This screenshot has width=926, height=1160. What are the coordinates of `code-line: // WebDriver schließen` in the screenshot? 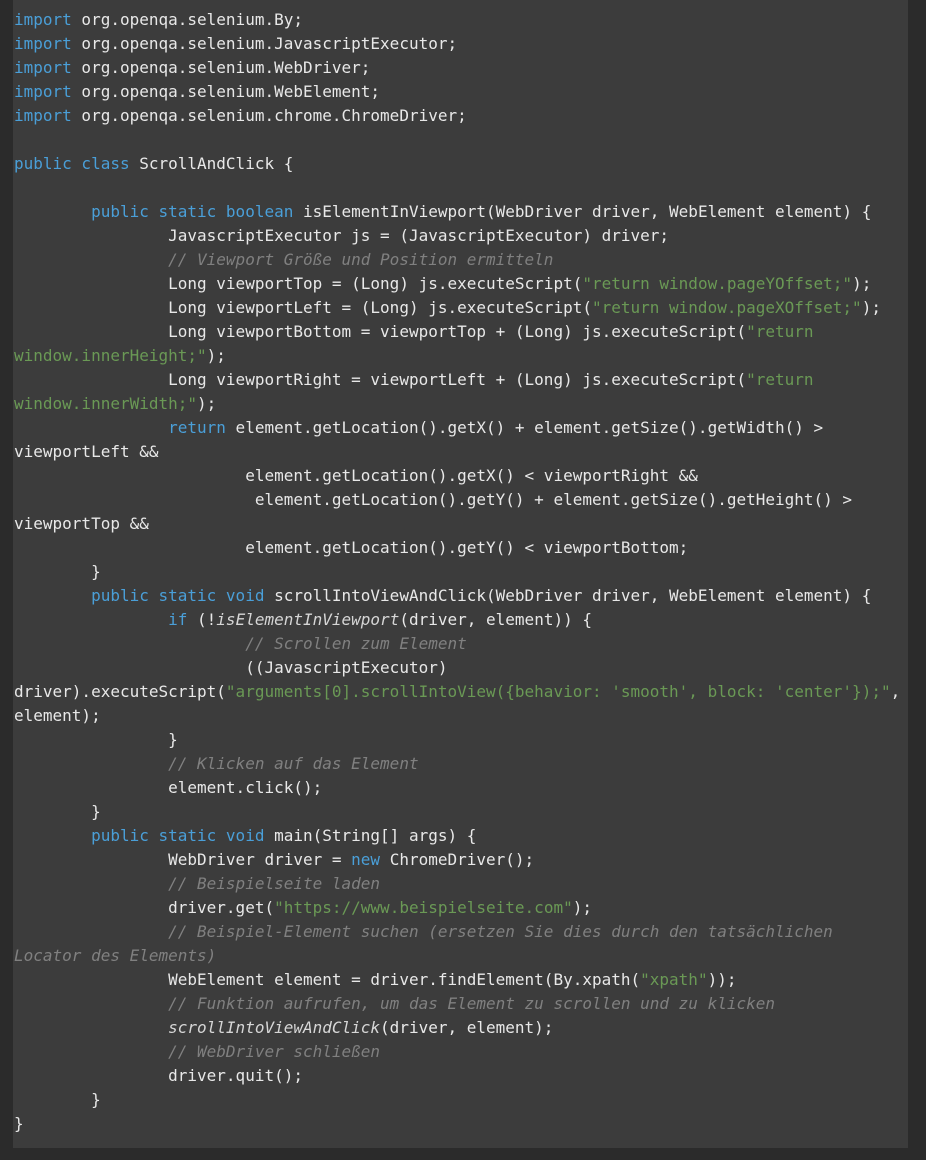 It's located at (460, 1052).